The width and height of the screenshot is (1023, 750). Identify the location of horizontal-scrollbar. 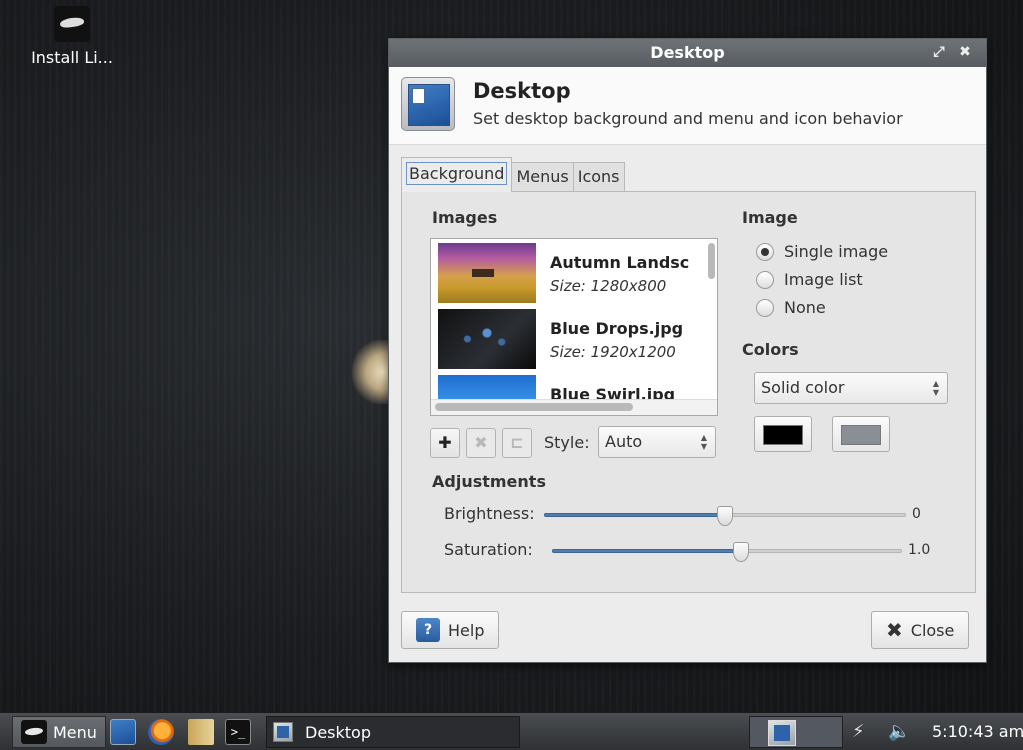
(534, 407).